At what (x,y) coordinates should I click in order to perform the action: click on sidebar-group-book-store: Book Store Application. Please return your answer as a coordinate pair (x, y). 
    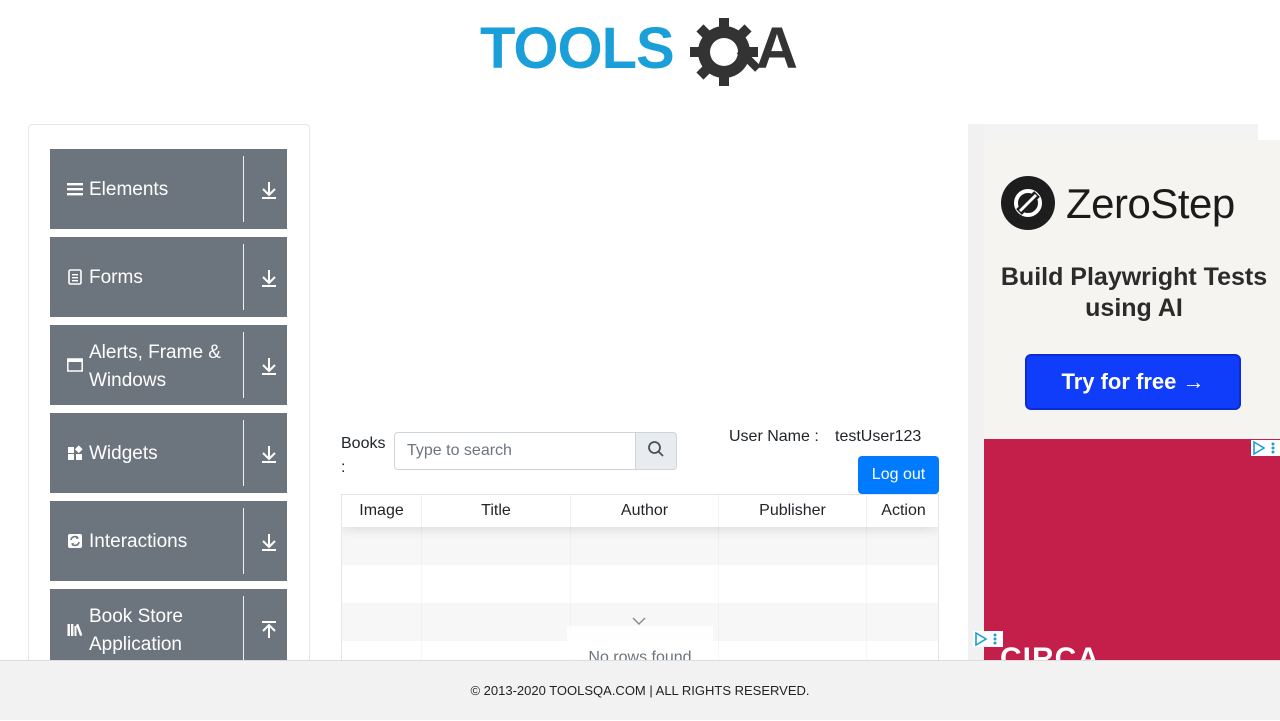
    Looking at the image, I should click on (168, 629).